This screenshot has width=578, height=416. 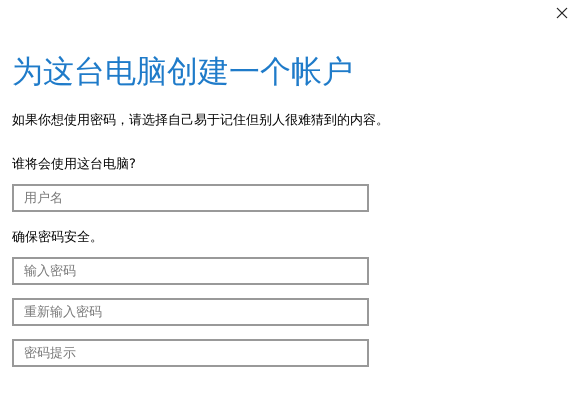 I want to click on input-field: 重新输入密码, so click(x=190, y=312).